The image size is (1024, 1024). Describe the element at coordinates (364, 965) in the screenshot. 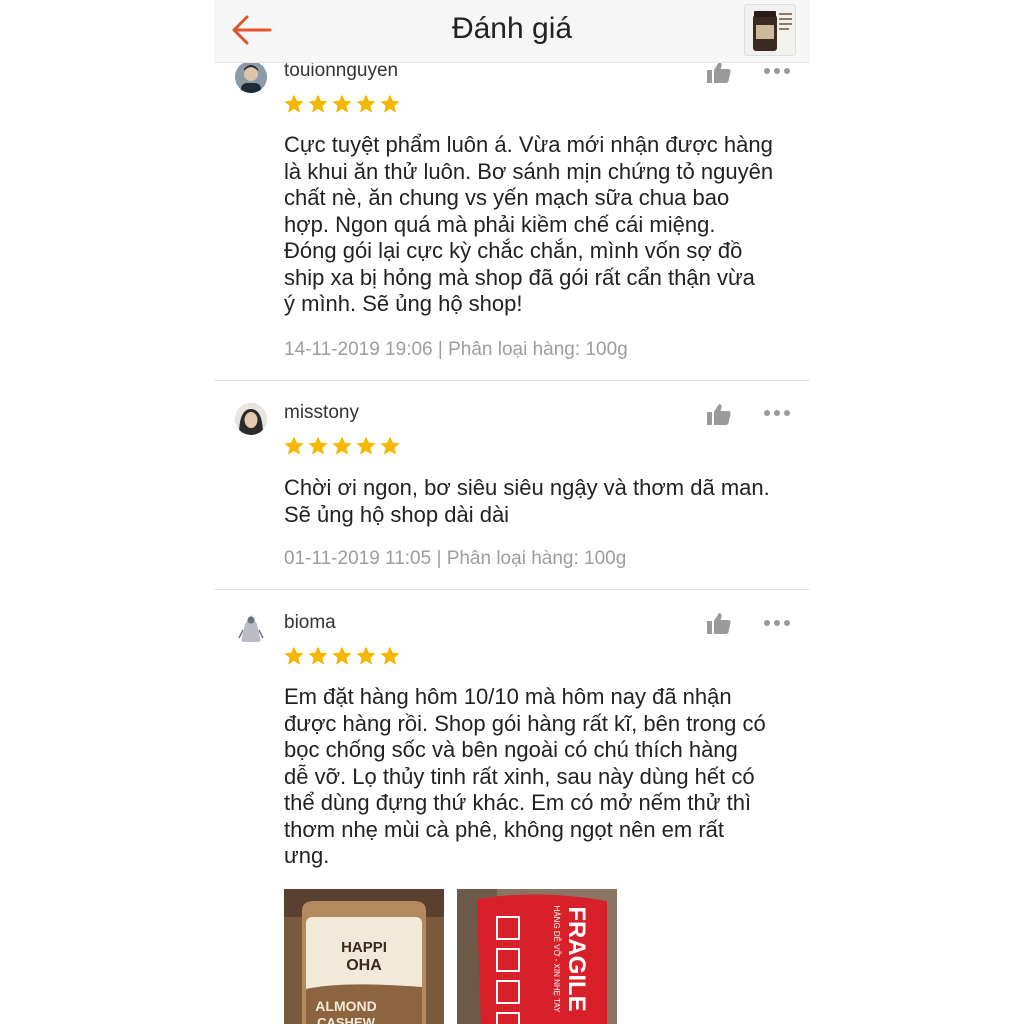

I see `jar-brand2-text: OHA` at that location.